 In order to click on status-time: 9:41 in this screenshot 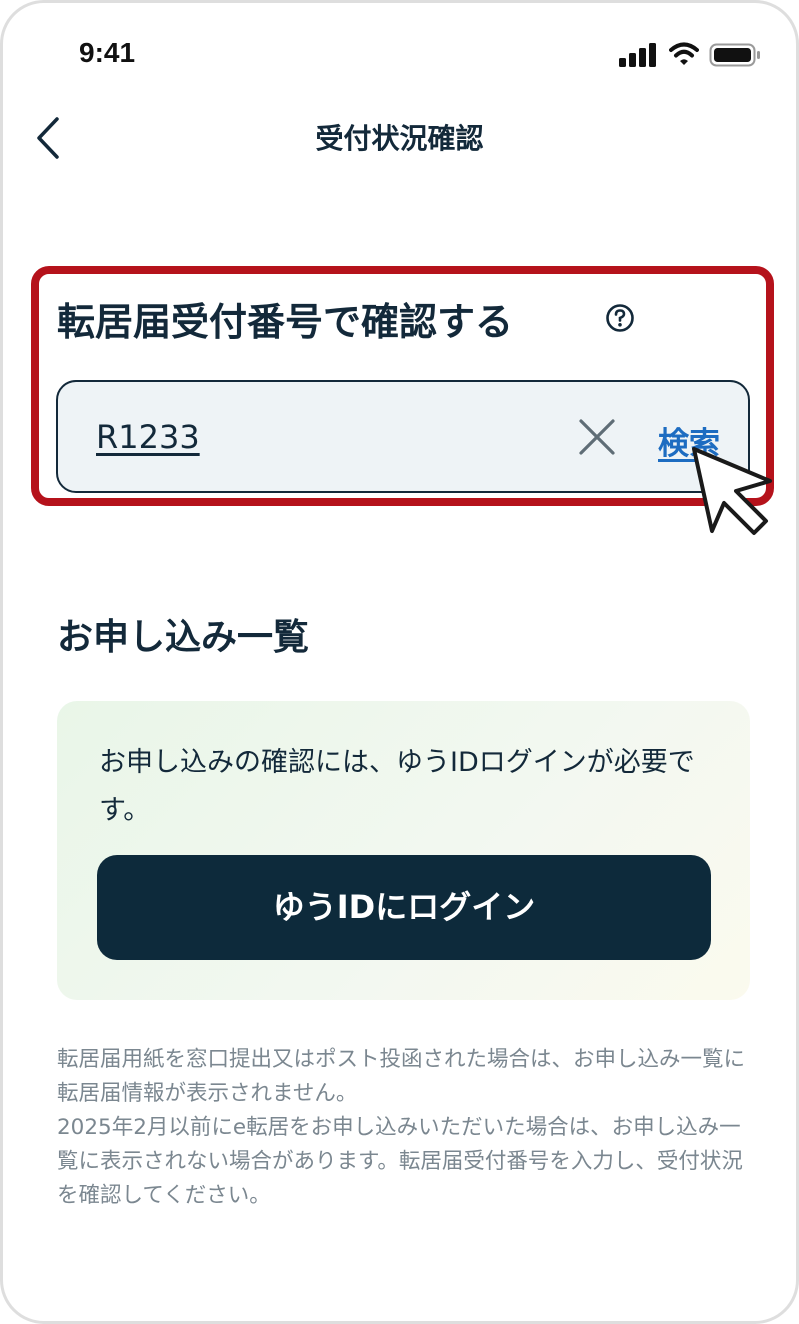, I will do `click(107, 52)`.